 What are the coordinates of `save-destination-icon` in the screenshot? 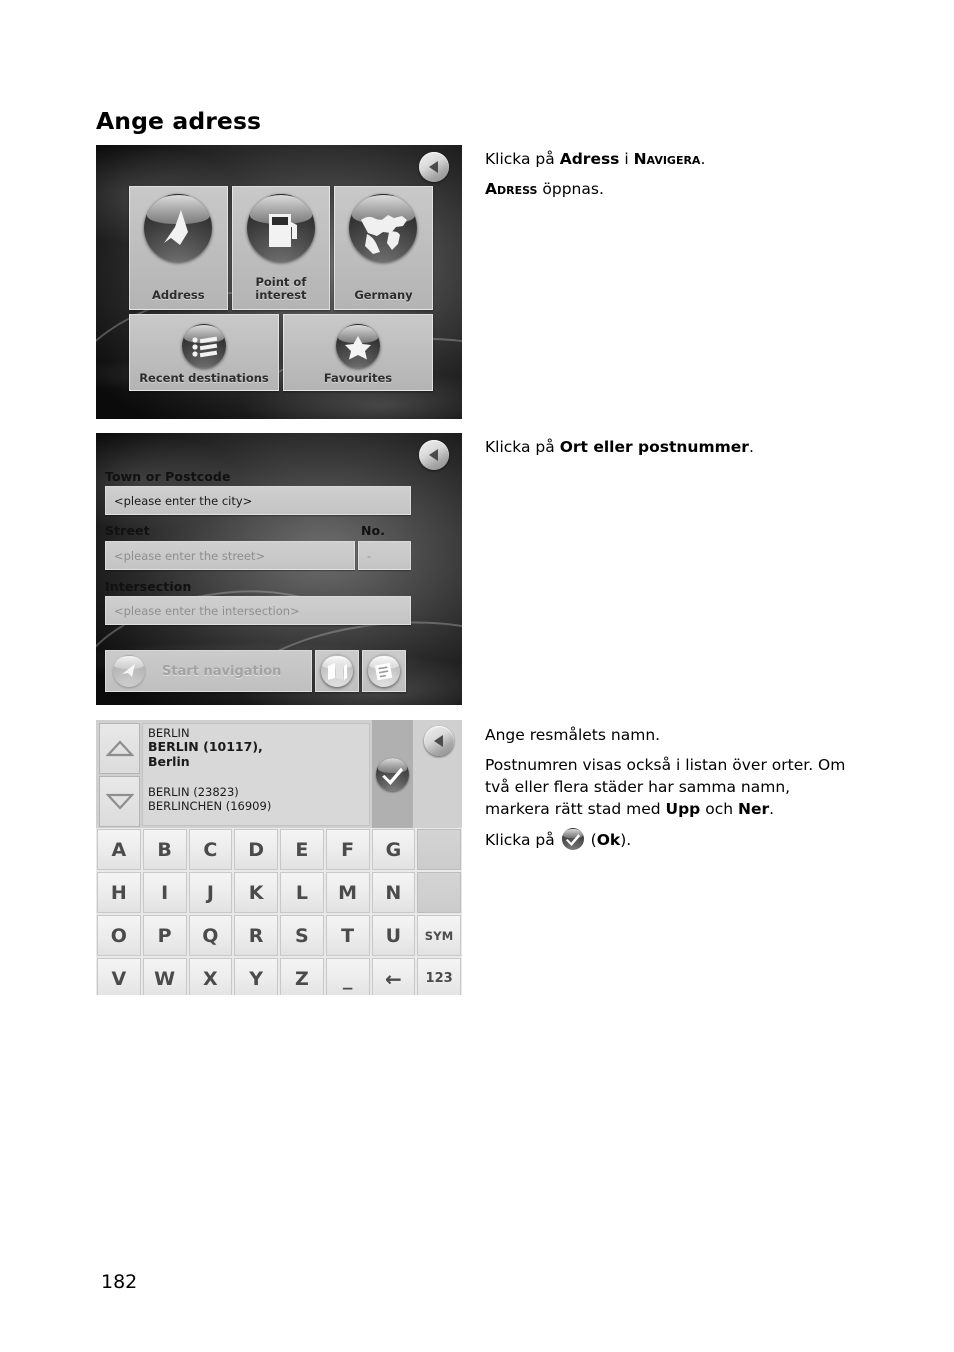 It's located at (384, 671).